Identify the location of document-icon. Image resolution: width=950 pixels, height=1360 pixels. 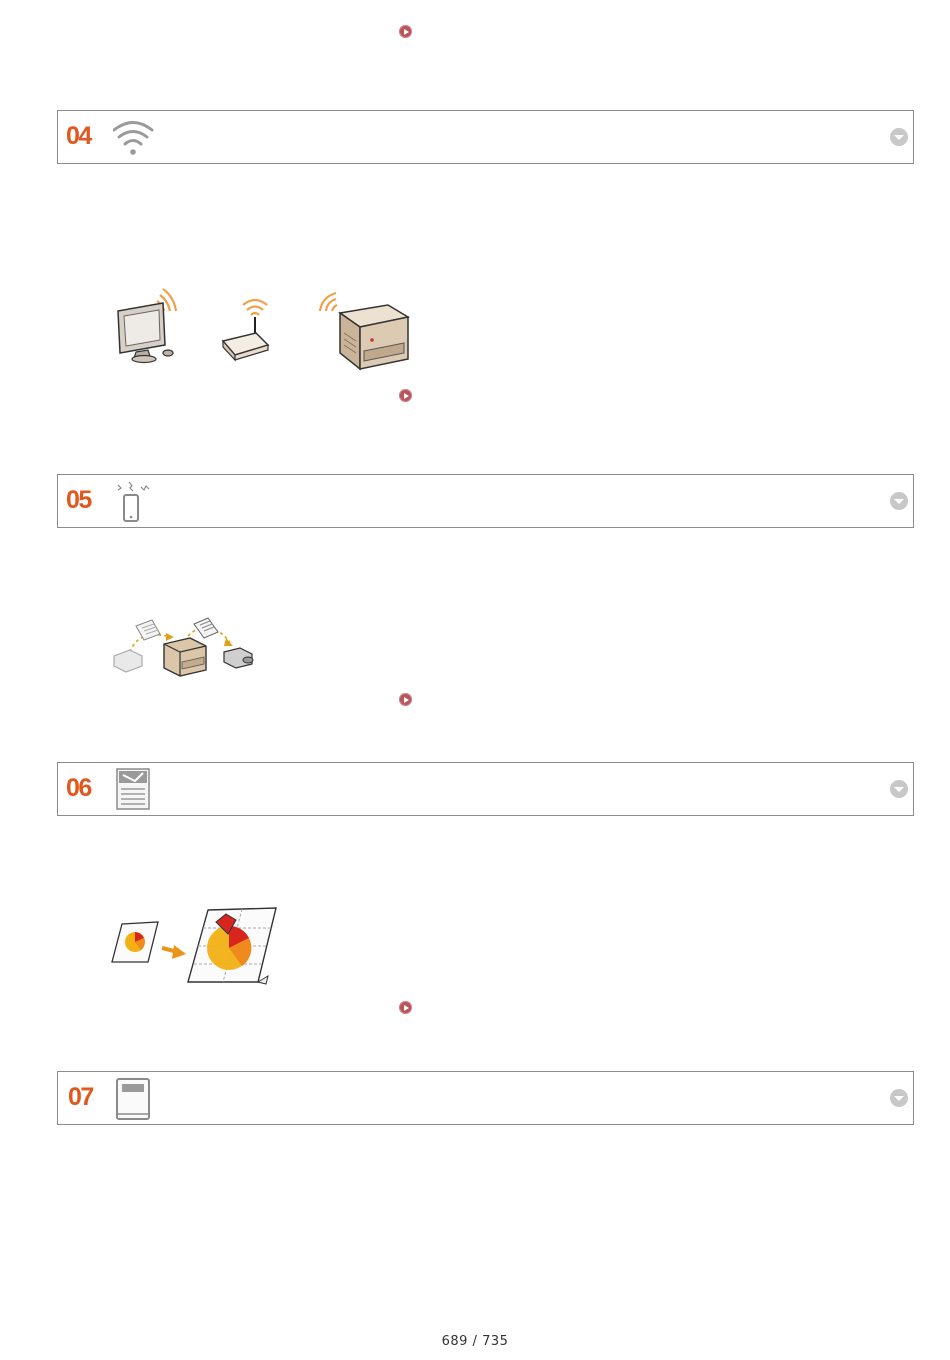
(133, 1099).